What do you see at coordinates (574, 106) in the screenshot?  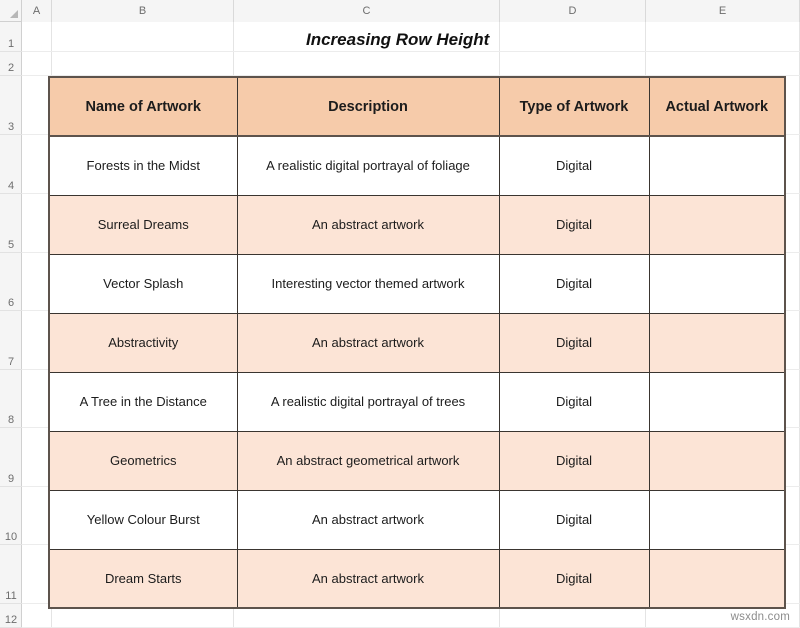 I see `column-header-type-of-artwork: Type of Artwork` at bounding box center [574, 106].